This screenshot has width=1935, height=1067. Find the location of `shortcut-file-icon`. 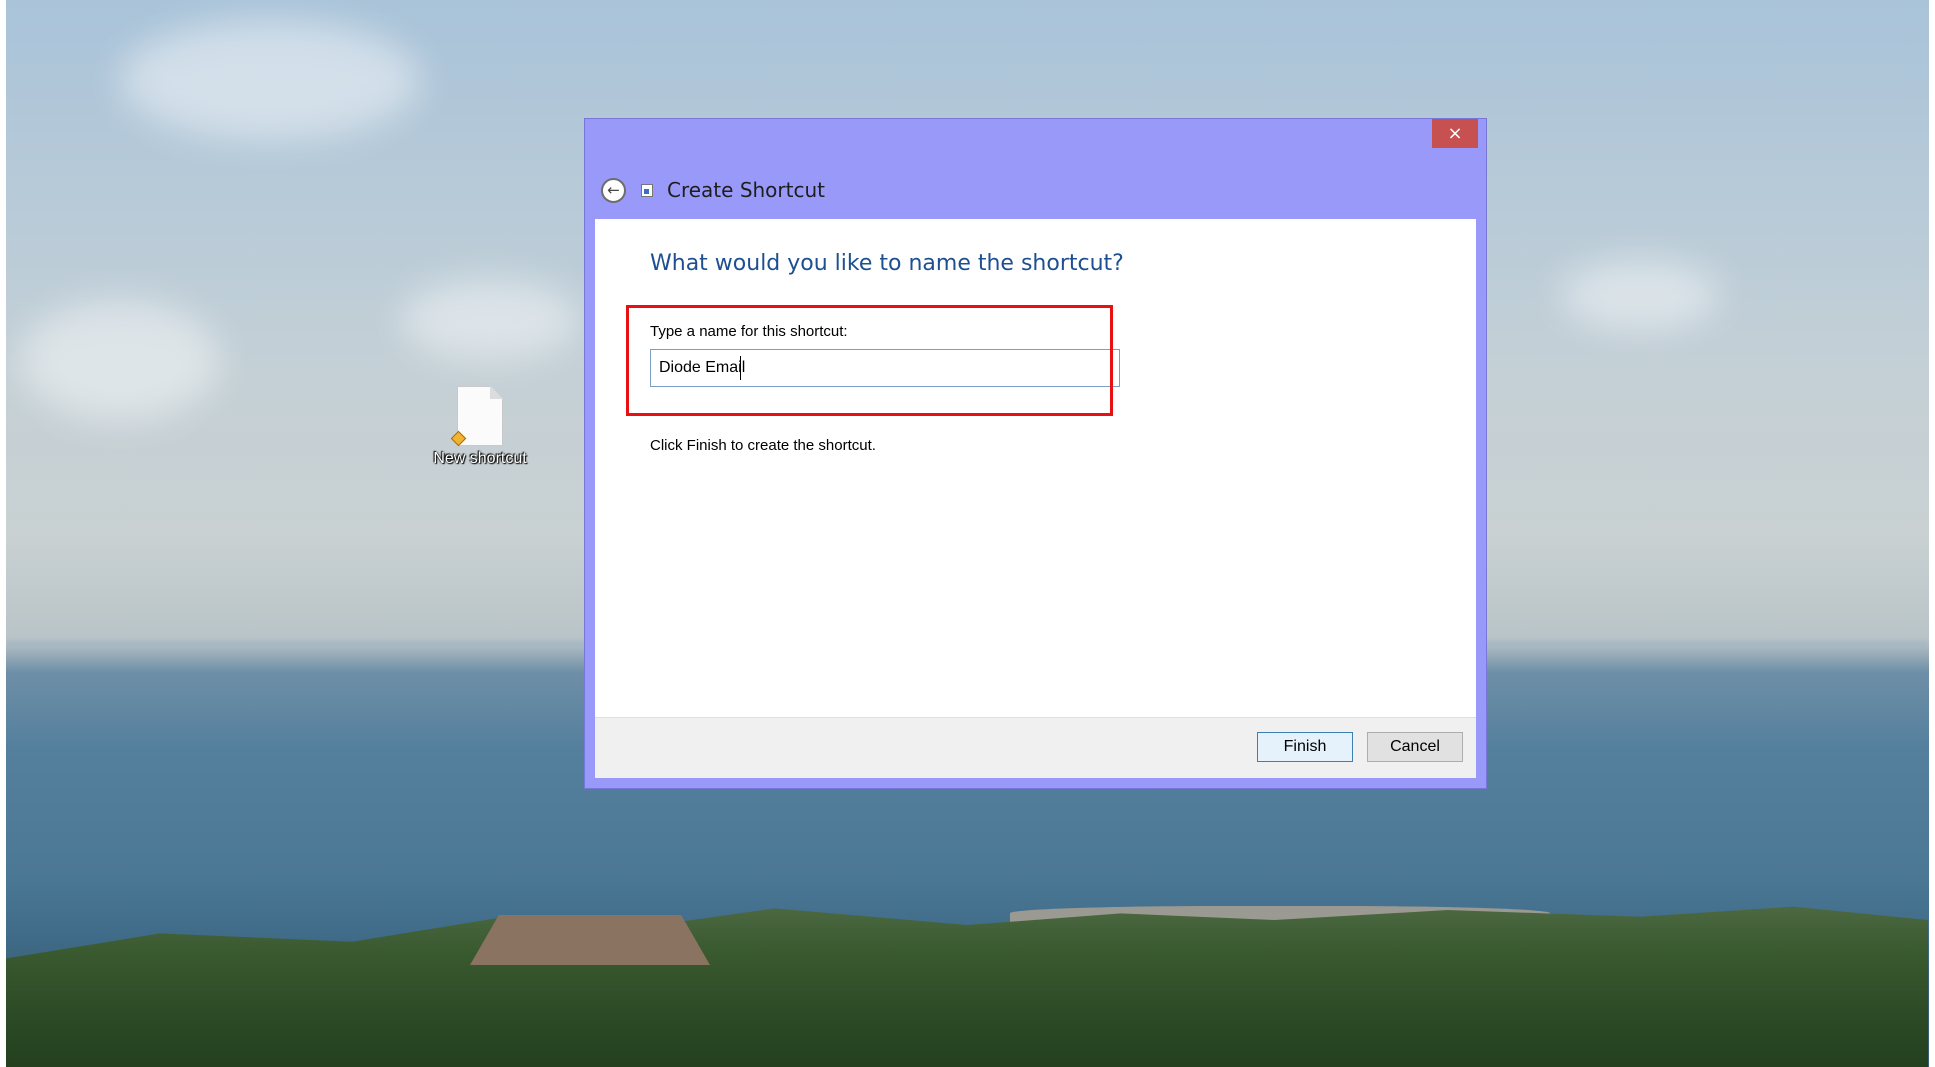

shortcut-file-icon is located at coordinates (476, 416).